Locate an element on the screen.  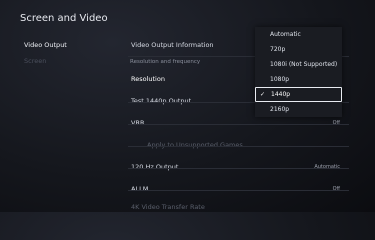
option-label: 2160p is located at coordinates (280, 109).